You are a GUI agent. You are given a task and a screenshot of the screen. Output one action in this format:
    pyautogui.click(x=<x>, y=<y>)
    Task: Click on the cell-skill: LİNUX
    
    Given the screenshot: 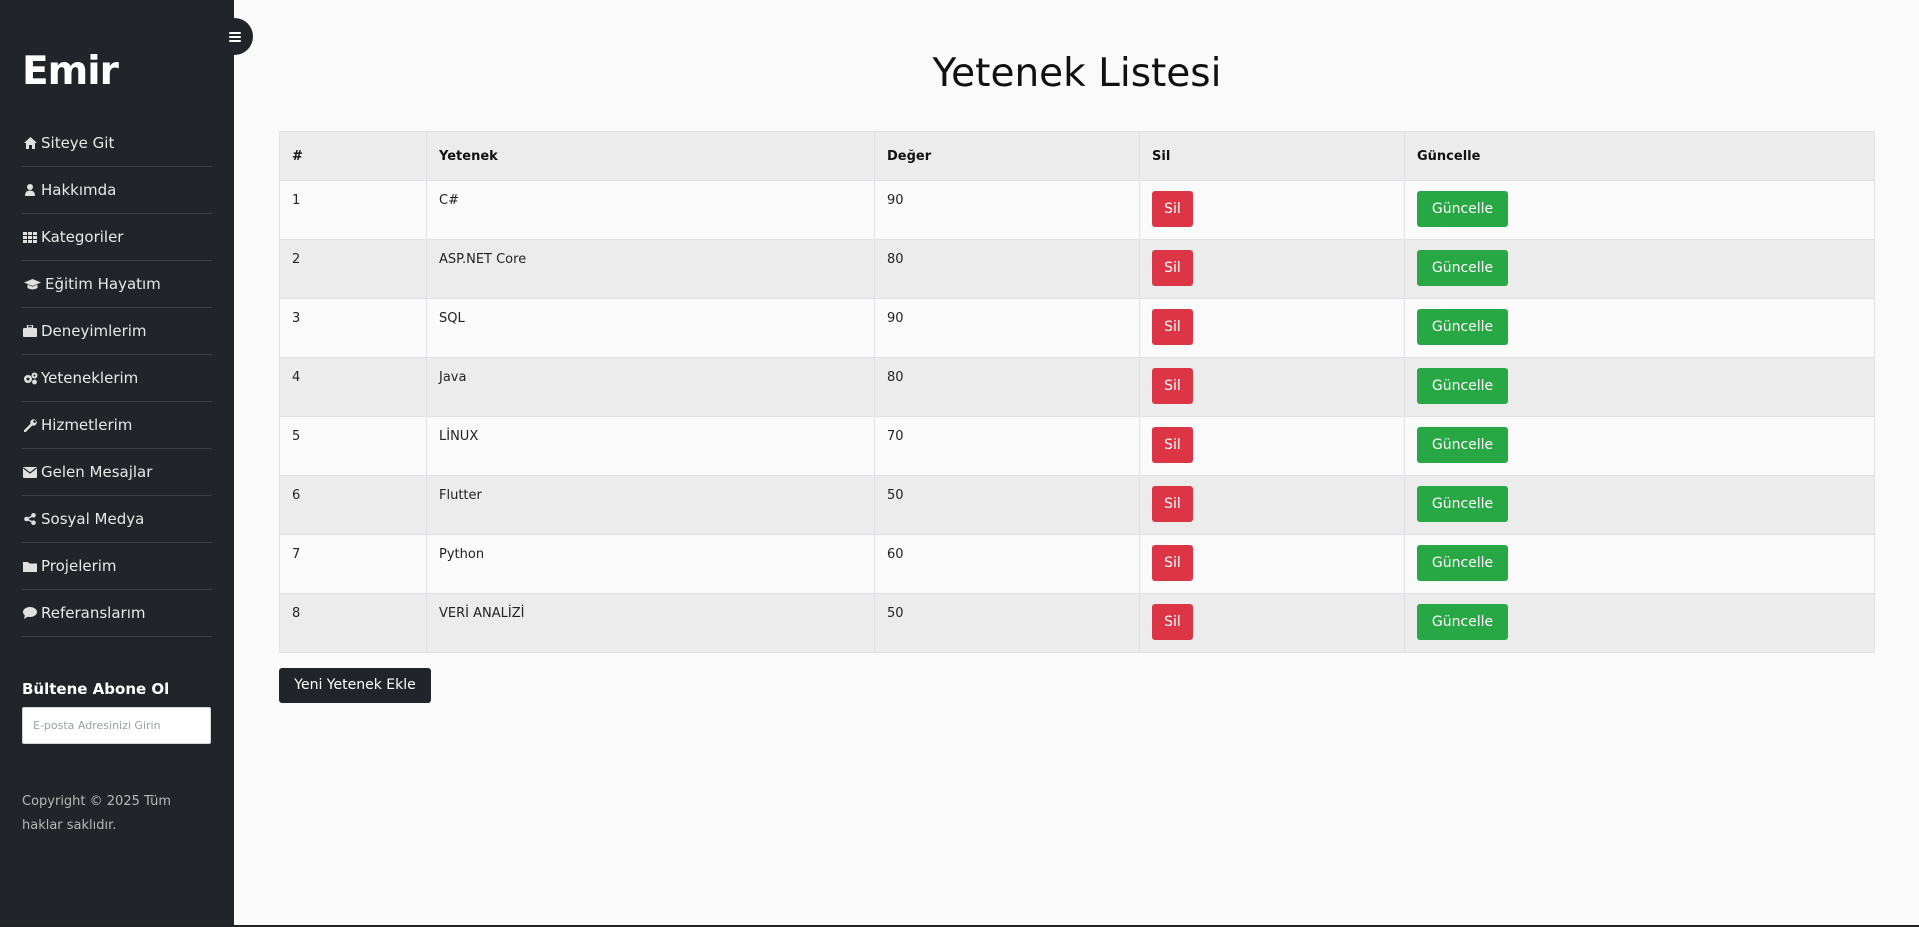 What is the action you would take?
    pyautogui.click(x=650, y=446)
    